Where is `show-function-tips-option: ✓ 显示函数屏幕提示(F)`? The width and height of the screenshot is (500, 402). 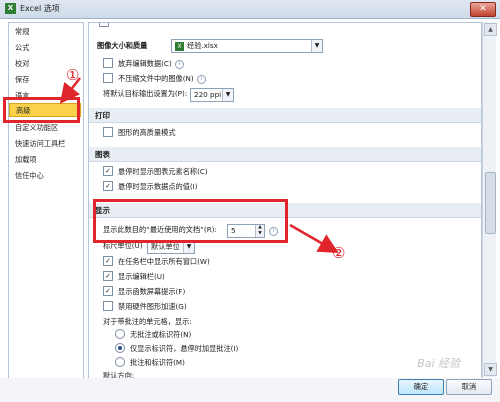 show-function-tips-option: ✓ 显示函数屏幕提示(F) is located at coordinates (144, 292).